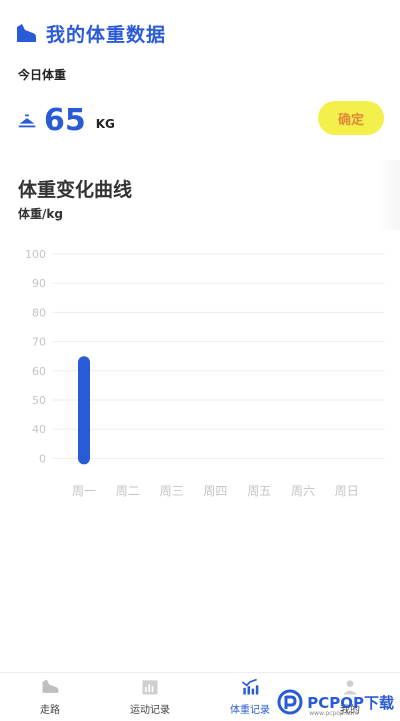 The height and width of the screenshot is (721, 400). What do you see at coordinates (50, 710) in the screenshot?
I see `tab-walk-label: 走路` at bounding box center [50, 710].